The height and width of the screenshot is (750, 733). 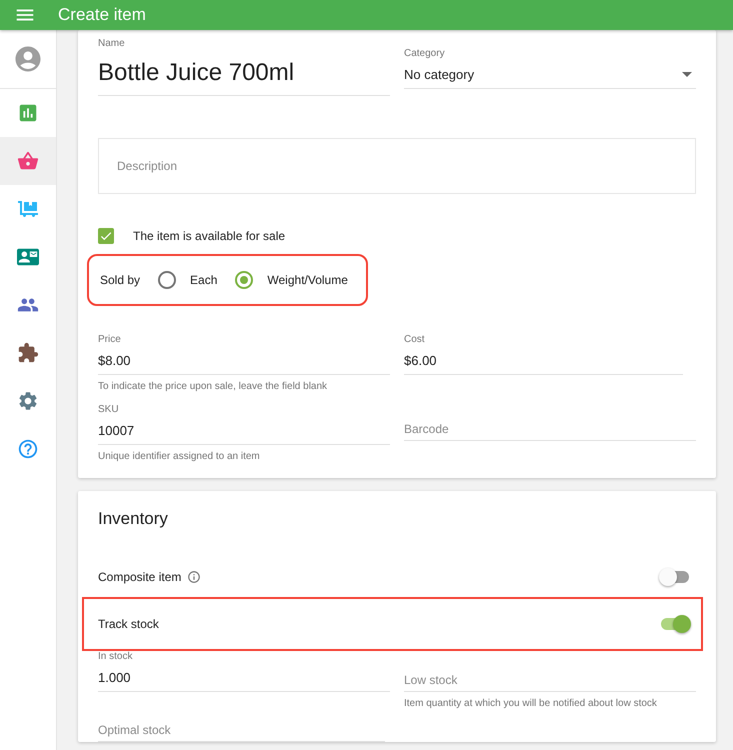 I want to click on radio-label: Each, so click(x=204, y=280).